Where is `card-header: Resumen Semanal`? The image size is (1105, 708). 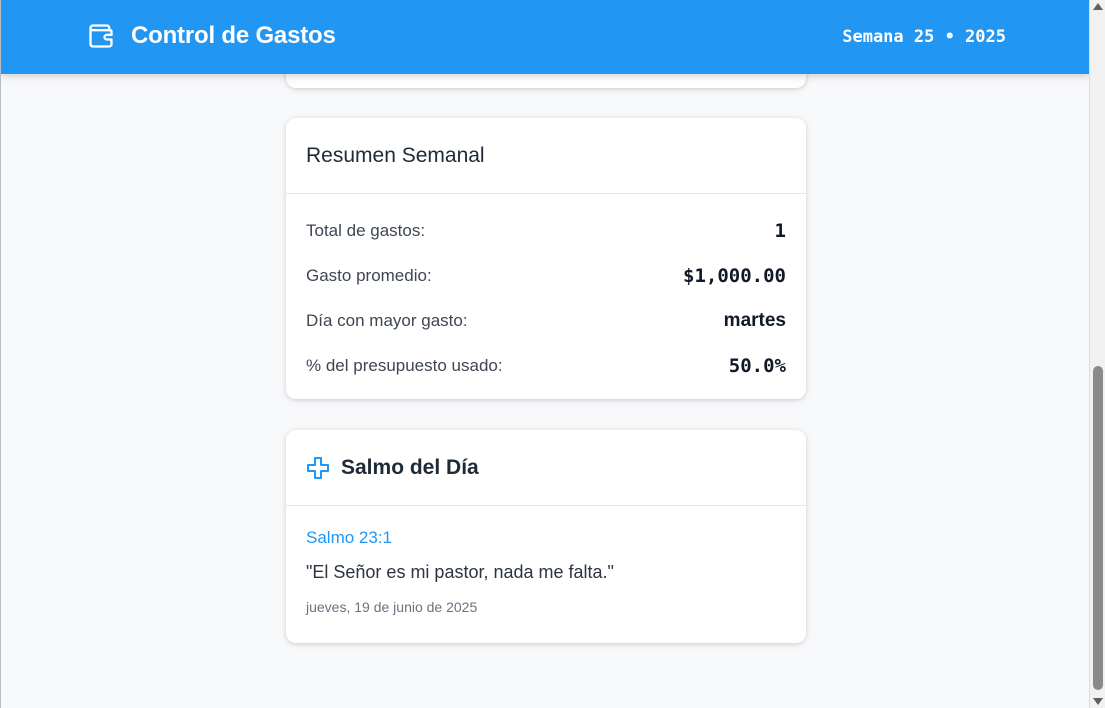 card-header: Resumen Semanal is located at coordinates (546, 156).